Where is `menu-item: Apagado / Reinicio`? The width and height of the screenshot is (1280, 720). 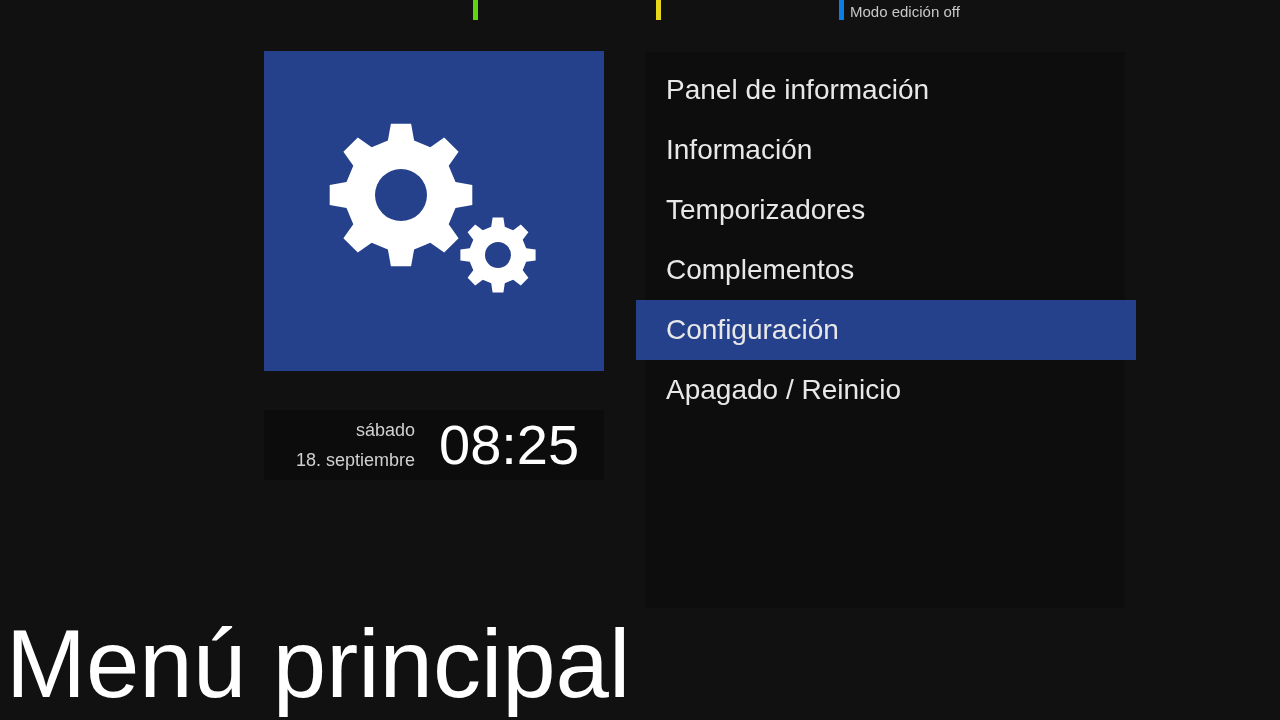
menu-item: Apagado / Reinicio is located at coordinates (886, 390).